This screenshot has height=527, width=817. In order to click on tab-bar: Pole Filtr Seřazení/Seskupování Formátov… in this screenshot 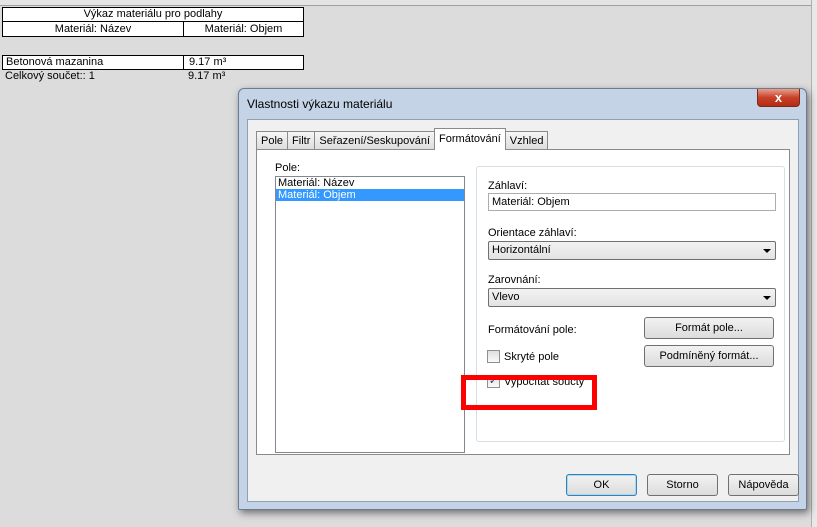, I will do `click(402, 139)`.